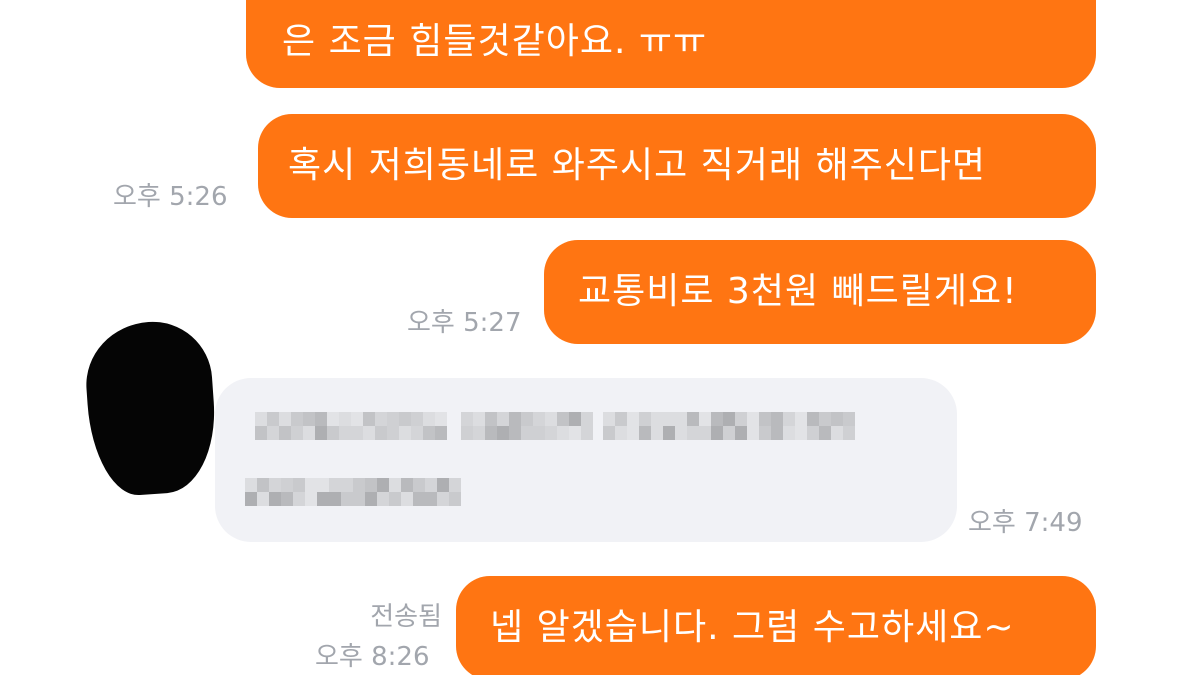  Describe the element at coordinates (495, 41) in the screenshot. I see `message-text: 은 조금 힘들것같아요. ㅠㅠ` at that location.